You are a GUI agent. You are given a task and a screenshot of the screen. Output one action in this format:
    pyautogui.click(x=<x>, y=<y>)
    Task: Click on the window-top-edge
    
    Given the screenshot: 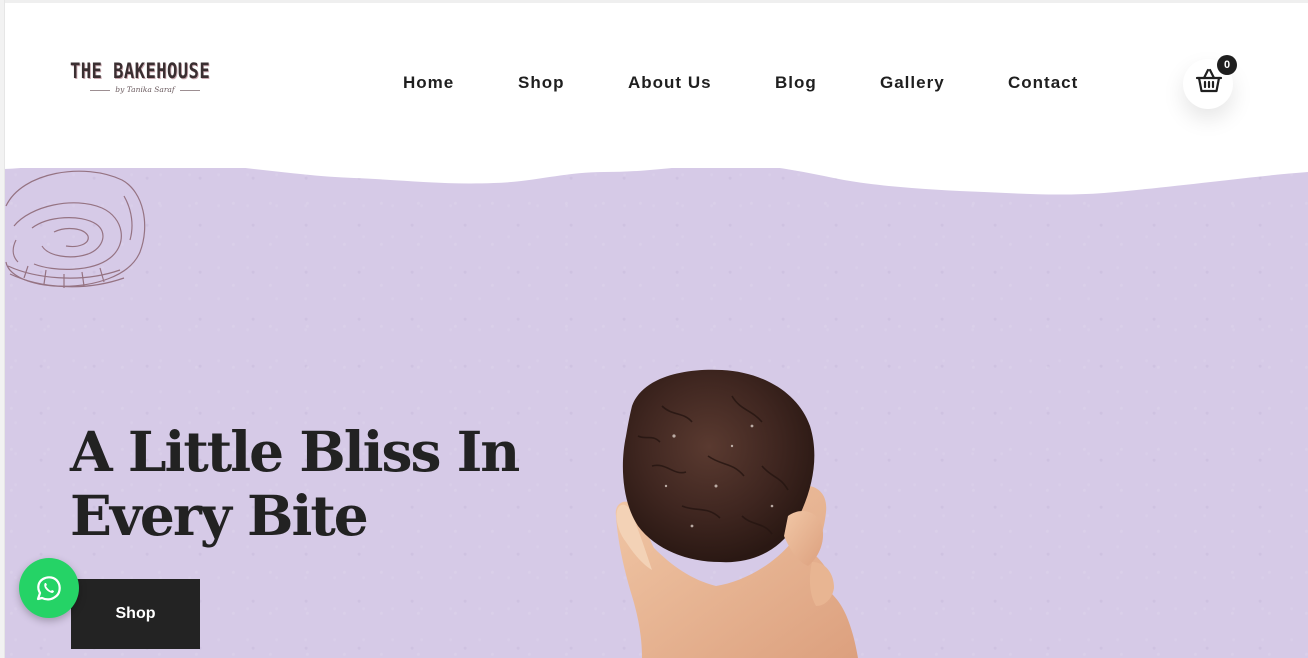 What is the action you would take?
    pyautogui.click(x=654, y=1)
    